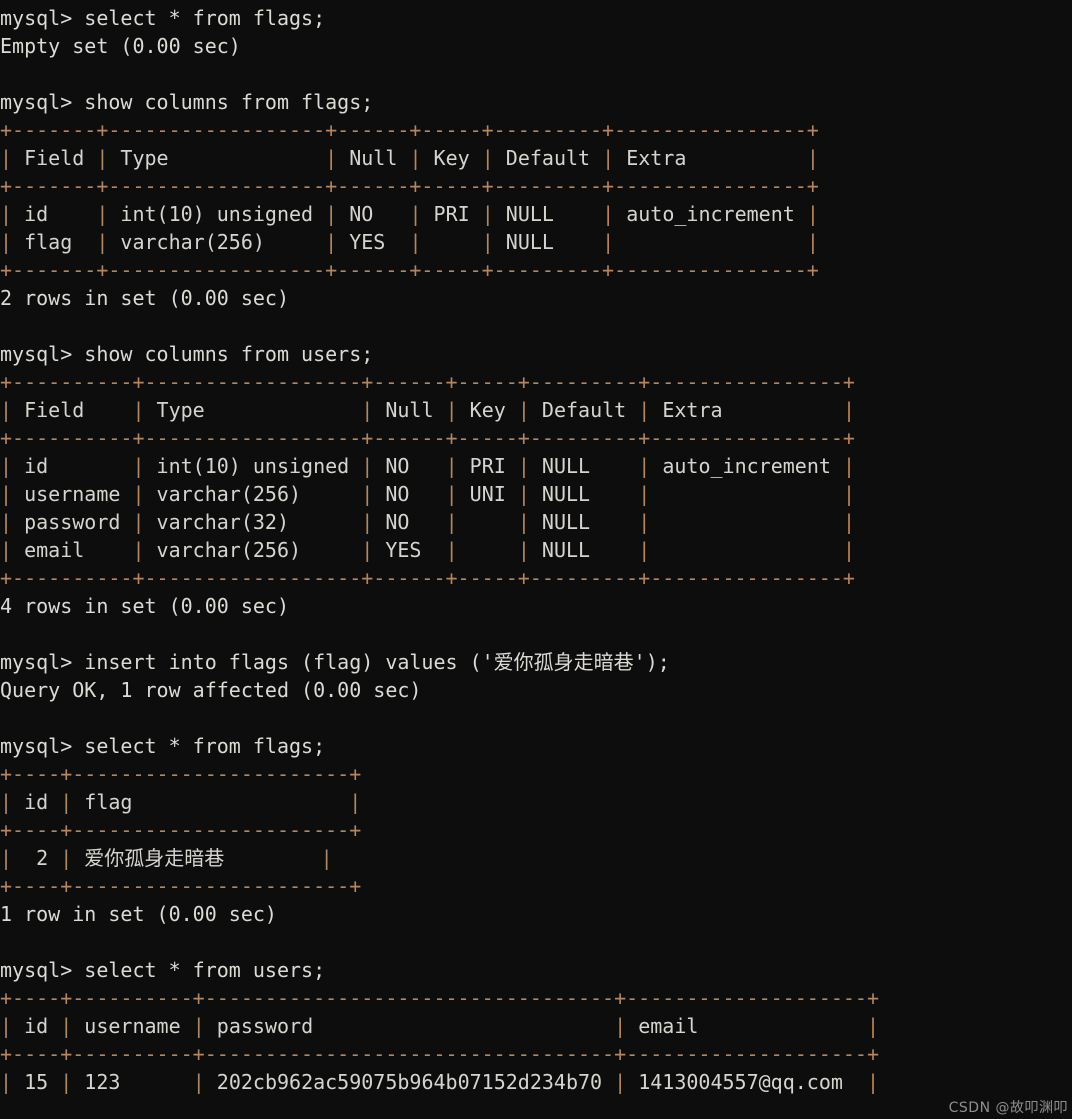 The image size is (1072, 1119). I want to click on terminal-line: Empty set (0.00 sec), so click(536, 46).